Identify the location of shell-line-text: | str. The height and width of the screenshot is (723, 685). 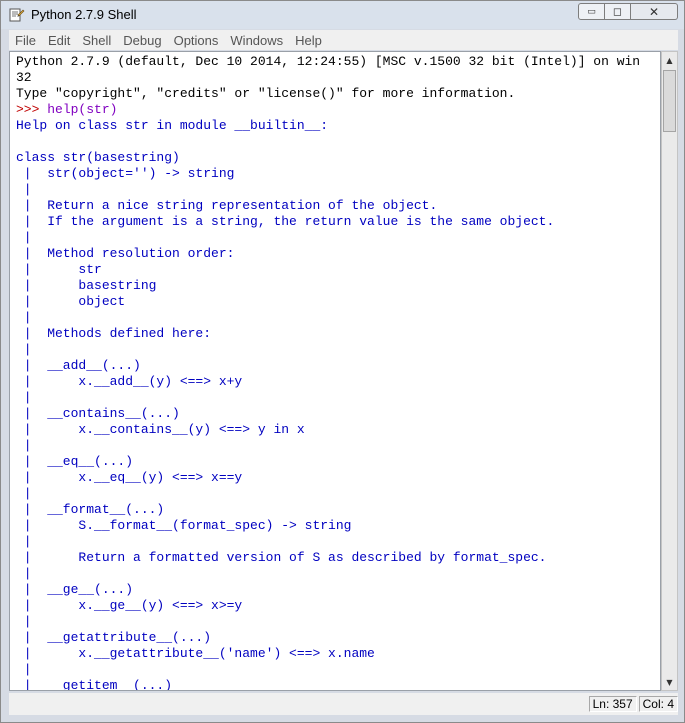
(59, 269).